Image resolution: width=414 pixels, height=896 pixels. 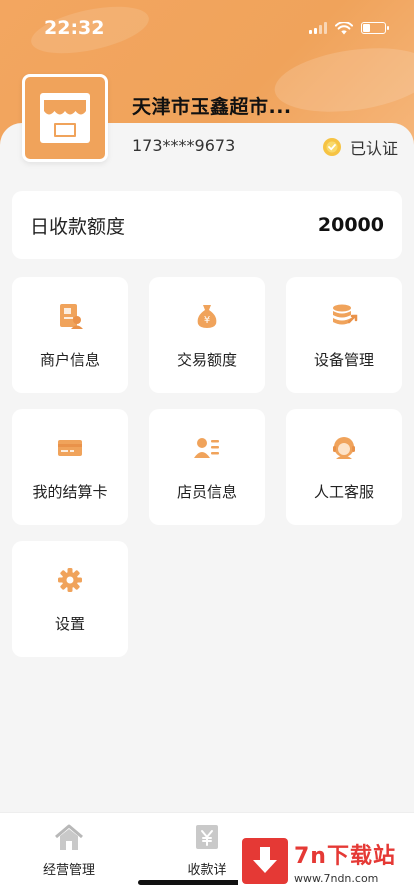 What do you see at coordinates (344, 27) in the screenshot?
I see `wifi-icon` at bounding box center [344, 27].